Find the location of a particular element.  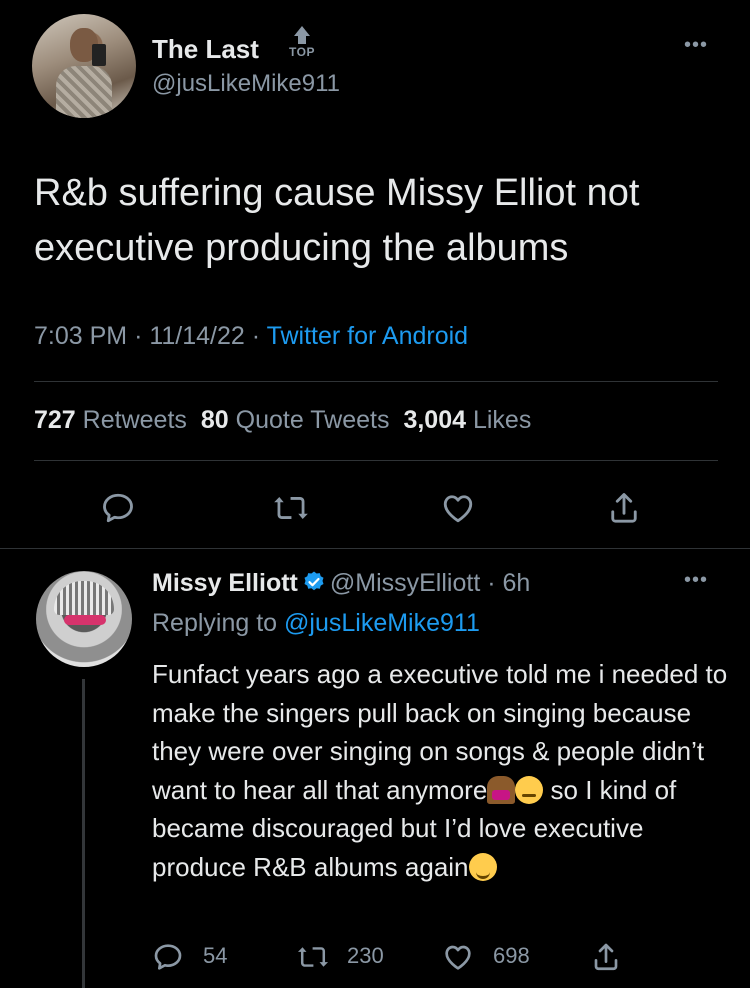

retweet-count: 230 is located at coordinates (365, 955).